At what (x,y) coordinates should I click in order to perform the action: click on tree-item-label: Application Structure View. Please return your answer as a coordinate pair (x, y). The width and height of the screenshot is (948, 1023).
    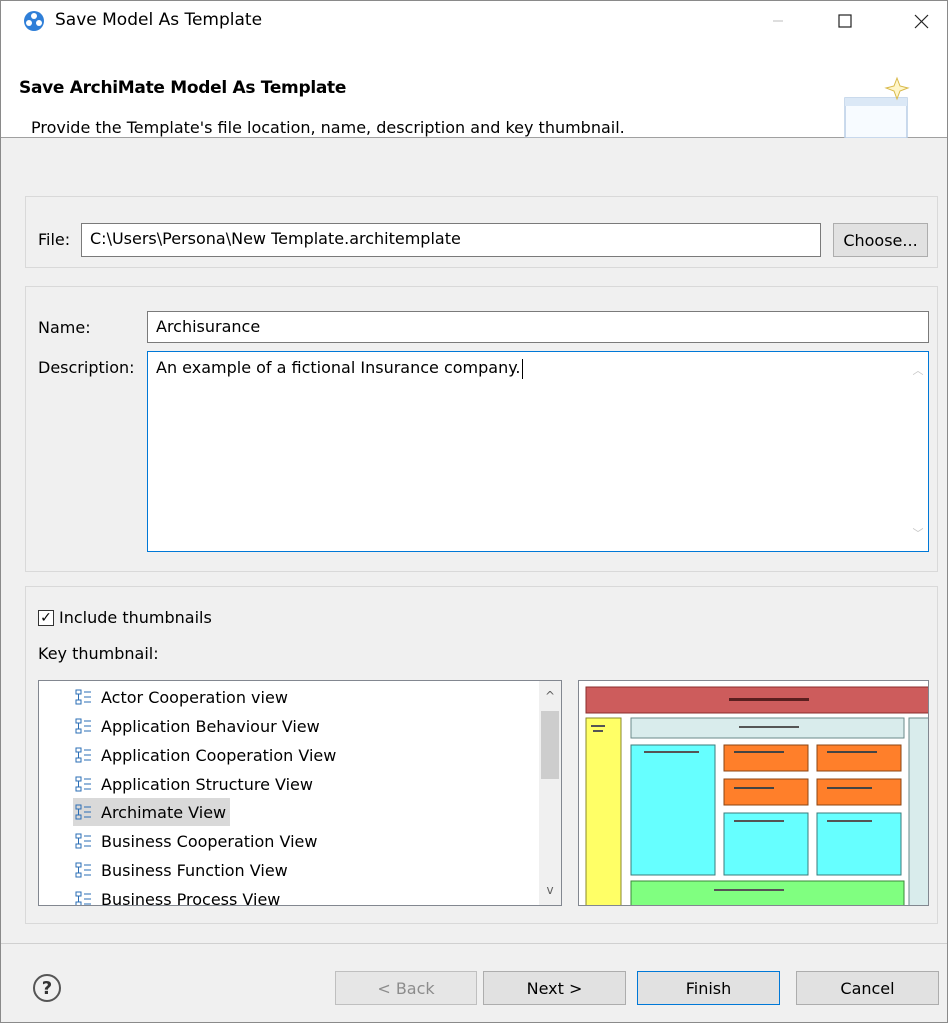
    Looking at the image, I should click on (207, 784).